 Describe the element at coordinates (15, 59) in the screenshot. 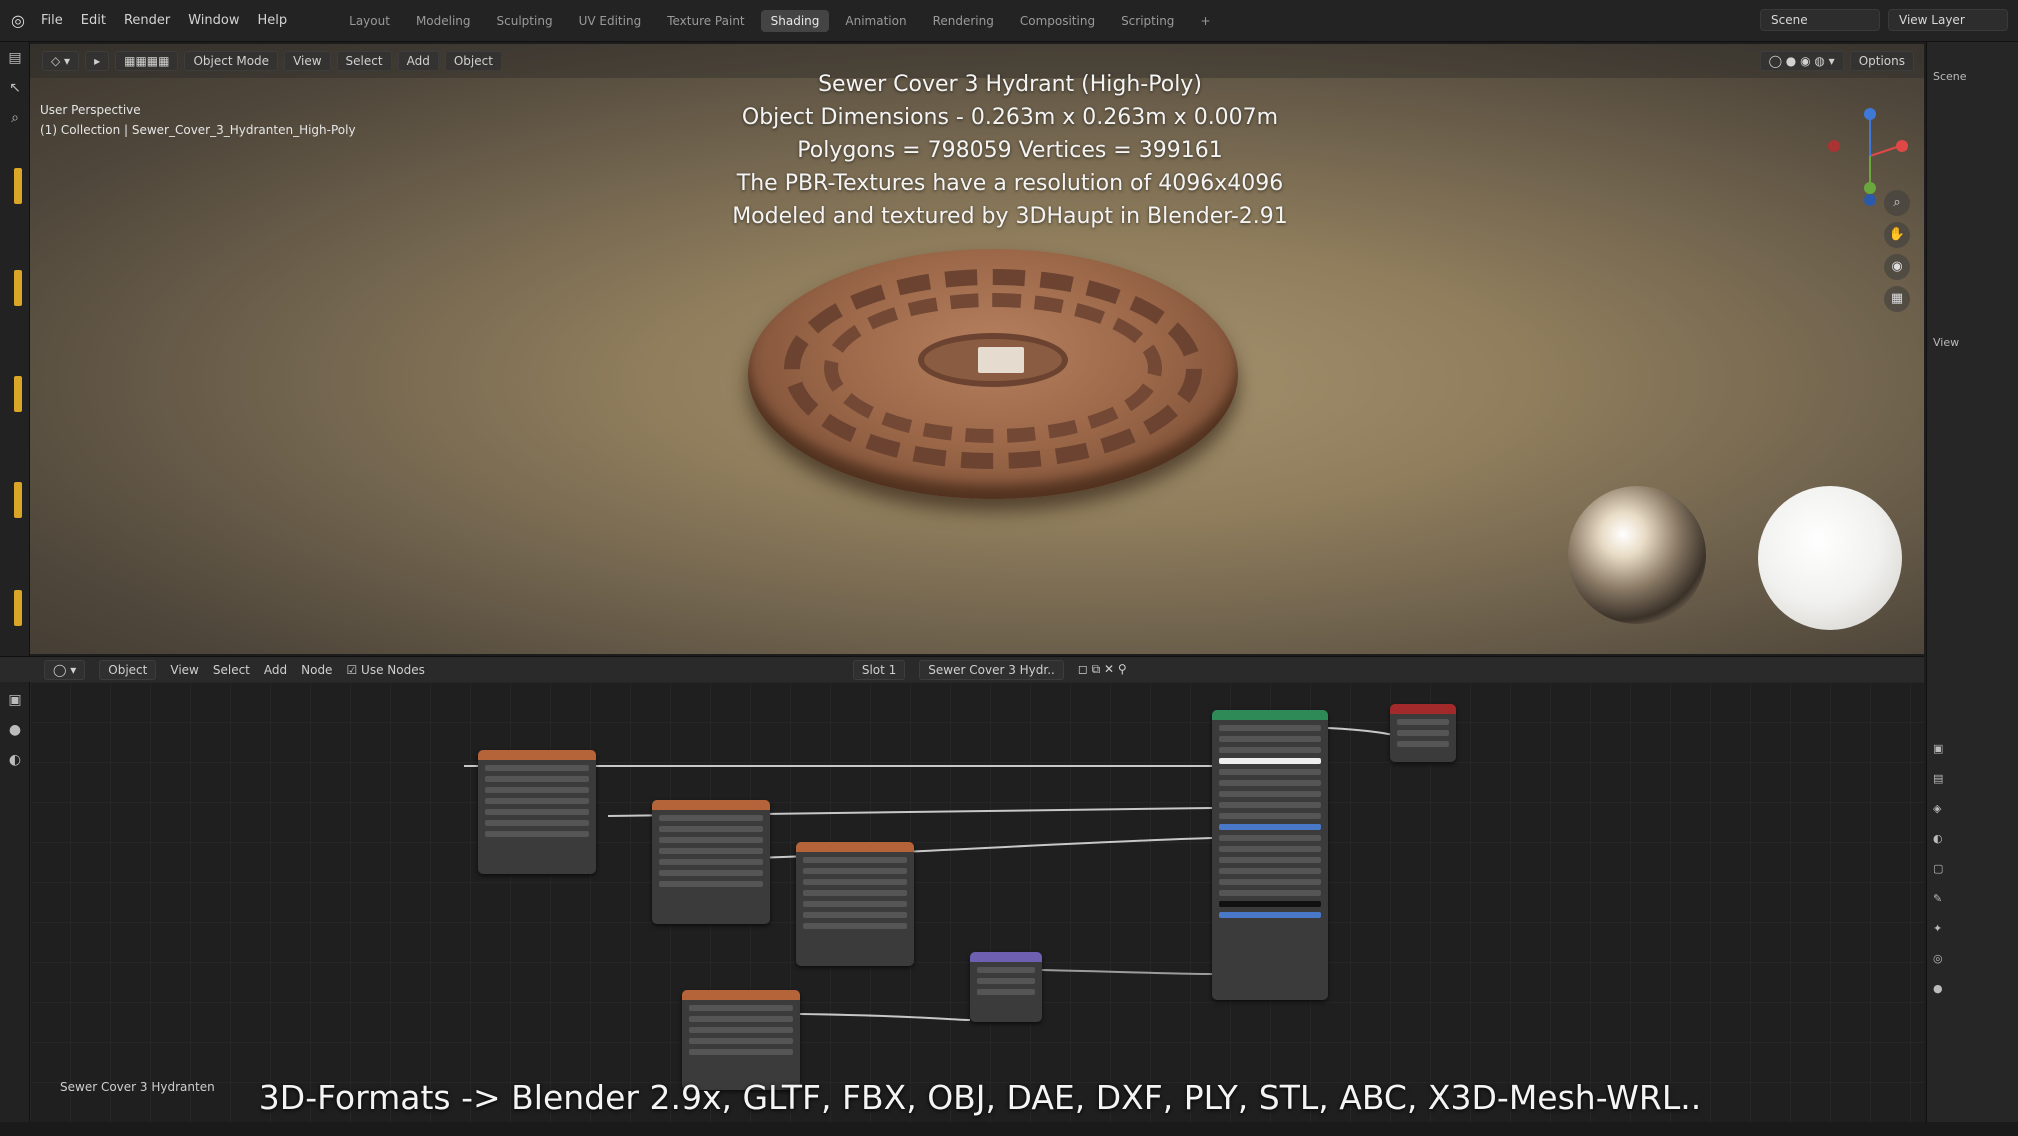

I see `folder-icon: ▤` at that location.